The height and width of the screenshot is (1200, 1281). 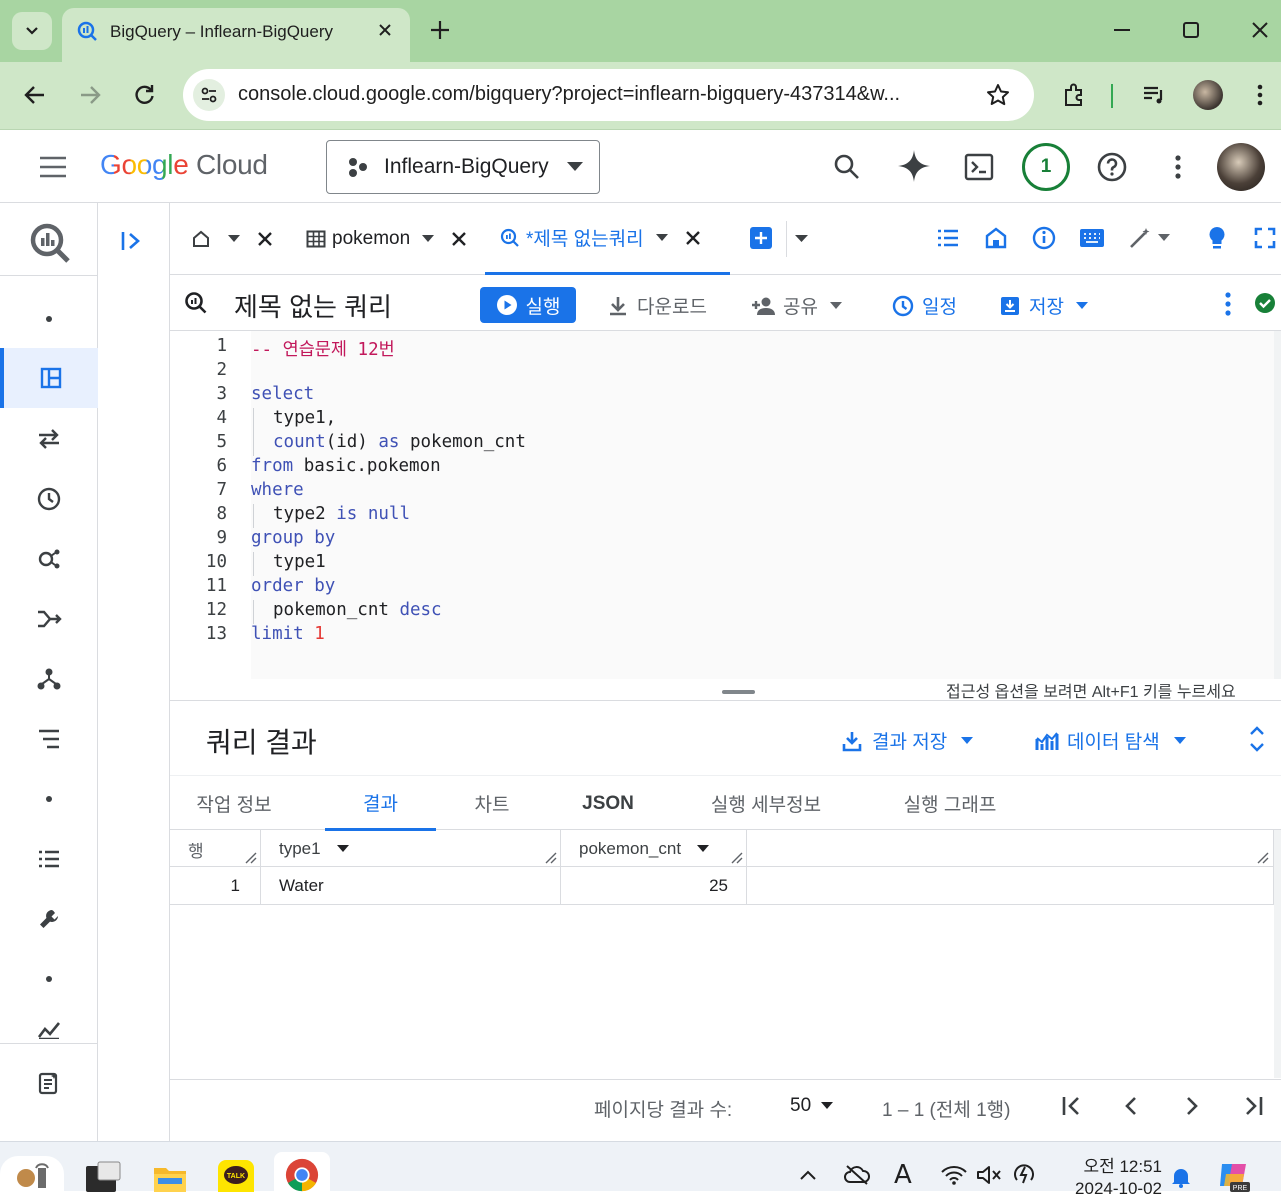 What do you see at coordinates (1241, 167) in the screenshot?
I see `account-avatar` at bounding box center [1241, 167].